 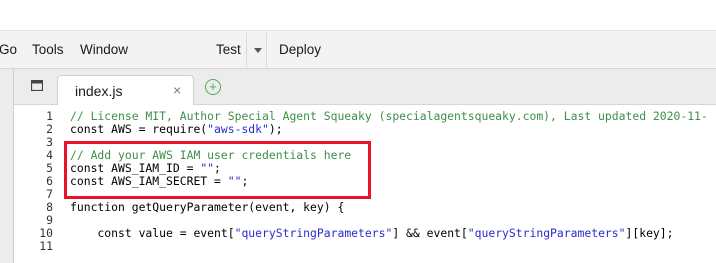 I want to click on code-token: ][key];, so click(x=649, y=232).